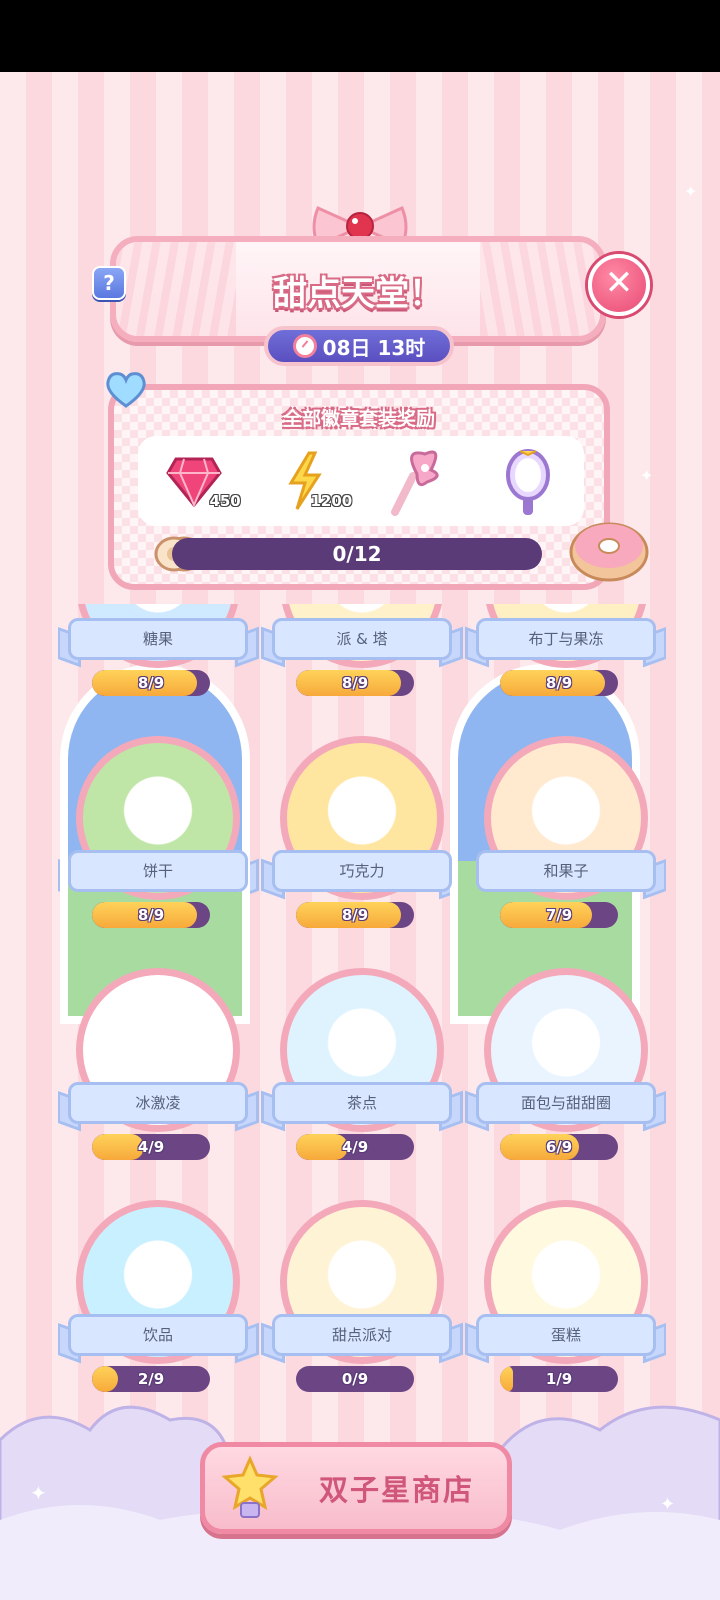  What do you see at coordinates (566, 639) in the screenshot?
I see `category-label: 布丁与果冻` at bounding box center [566, 639].